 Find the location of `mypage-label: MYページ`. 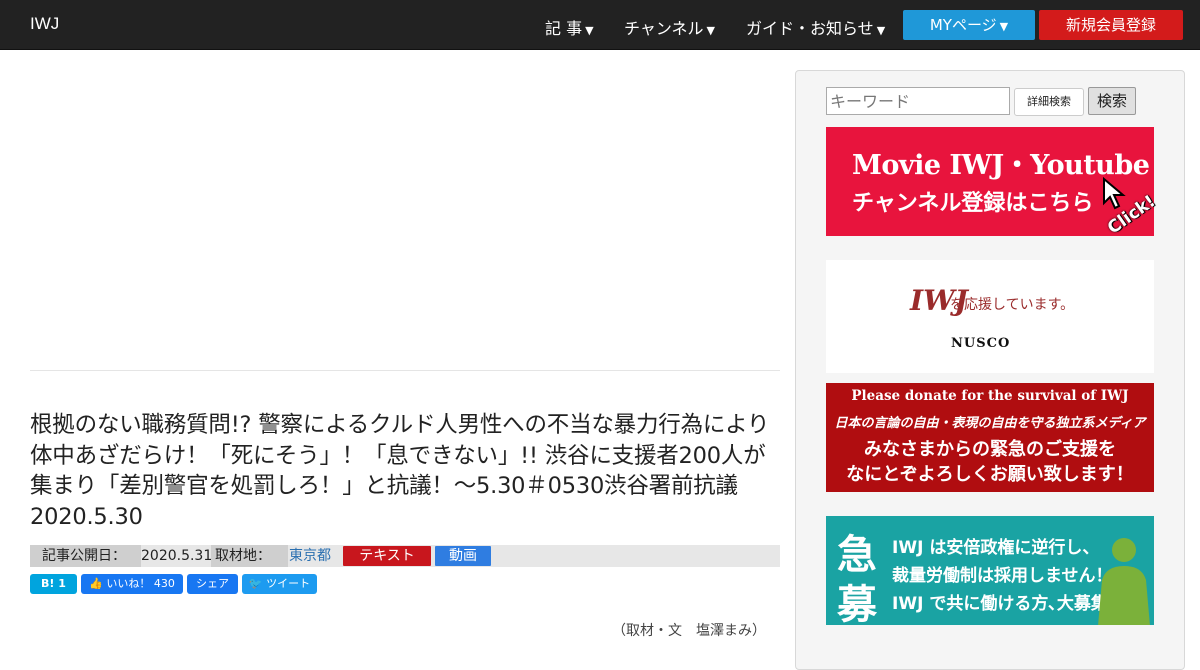

mypage-label: MYページ is located at coordinates (963, 25).